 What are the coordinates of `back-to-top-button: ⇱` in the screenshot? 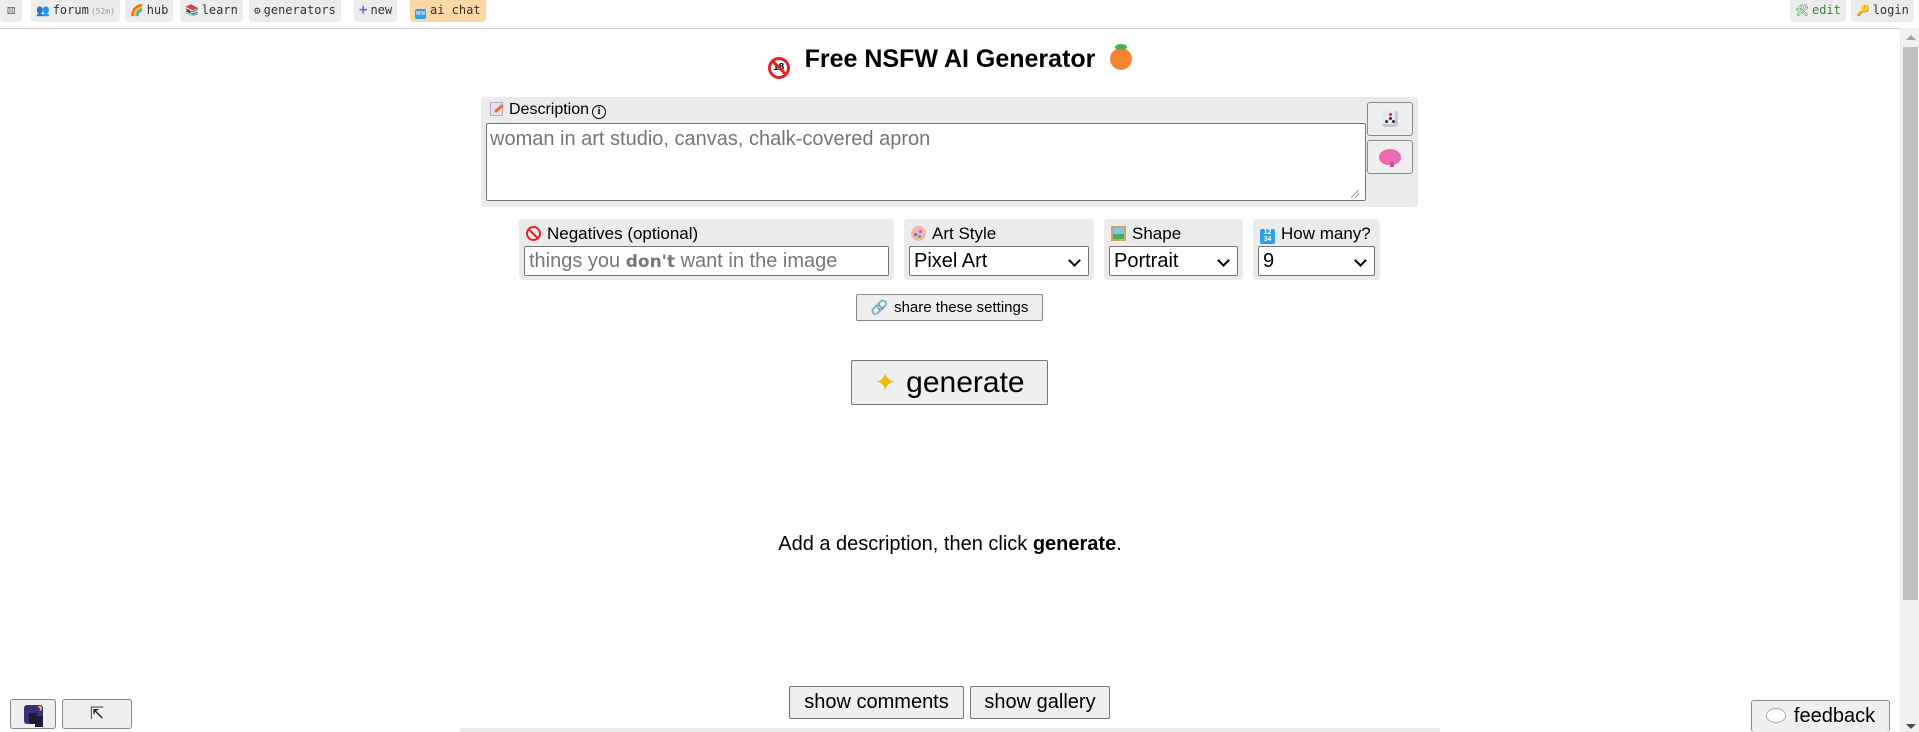 It's located at (97, 714).